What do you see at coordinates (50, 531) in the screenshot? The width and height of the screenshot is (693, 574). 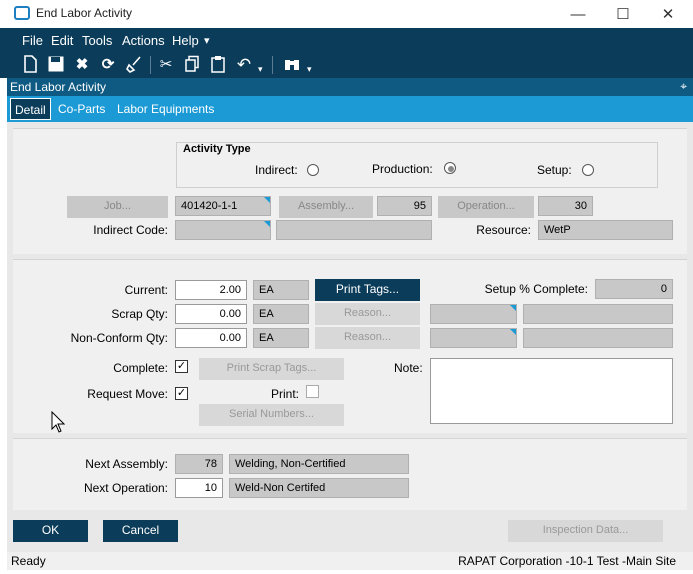 I see `ok-button: OK` at bounding box center [50, 531].